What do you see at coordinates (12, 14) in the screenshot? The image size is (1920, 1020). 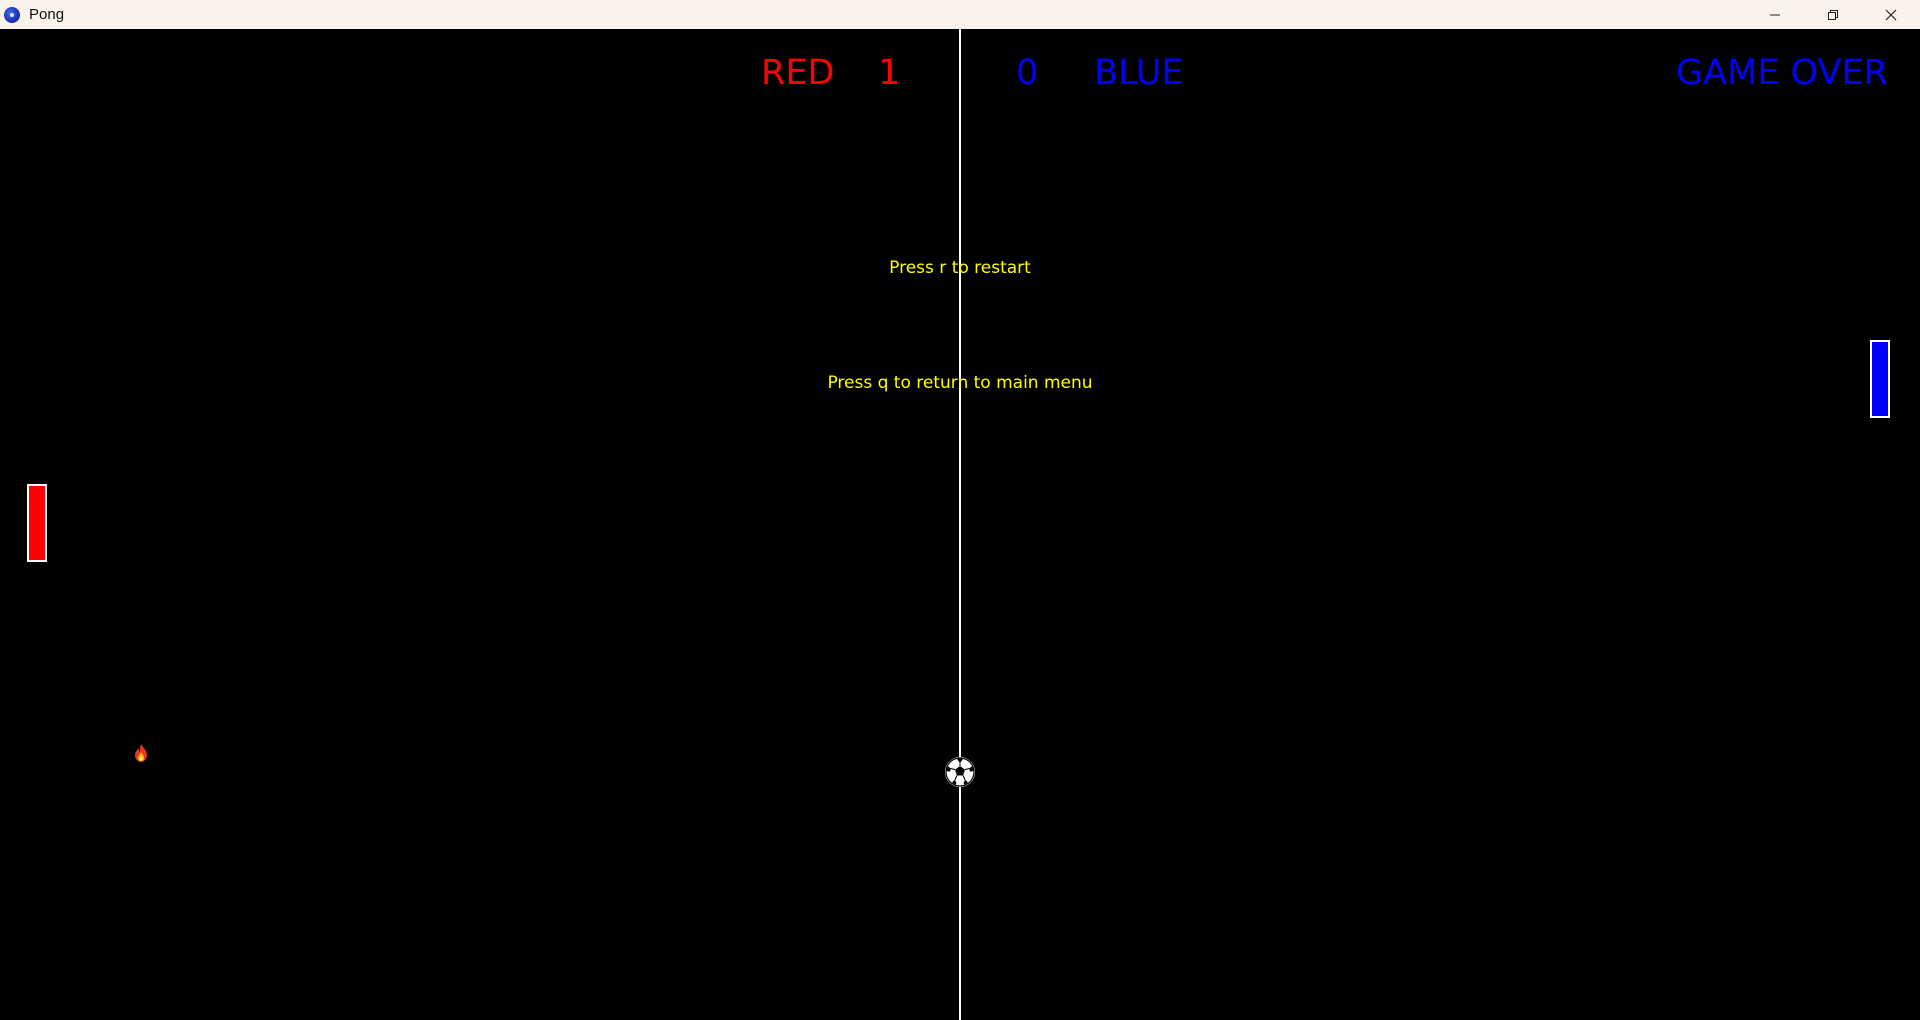 I see `app-icon` at bounding box center [12, 14].